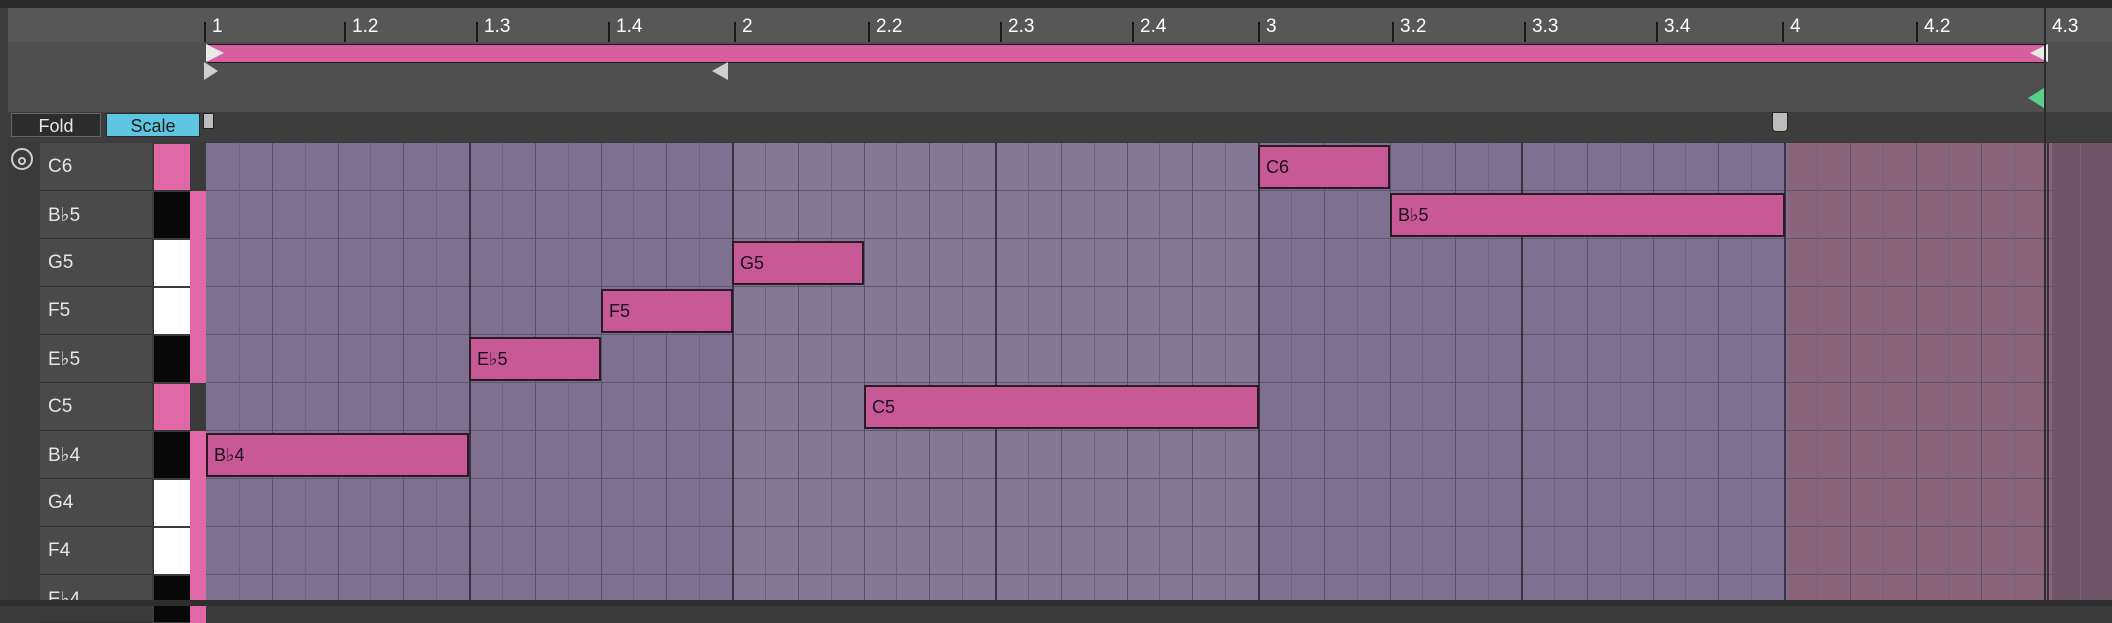 The image size is (2112, 623). What do you see at coordinates (96, 599) in the screenshot?
I see `key-row: E♭4` at bounding box center [96, 599].